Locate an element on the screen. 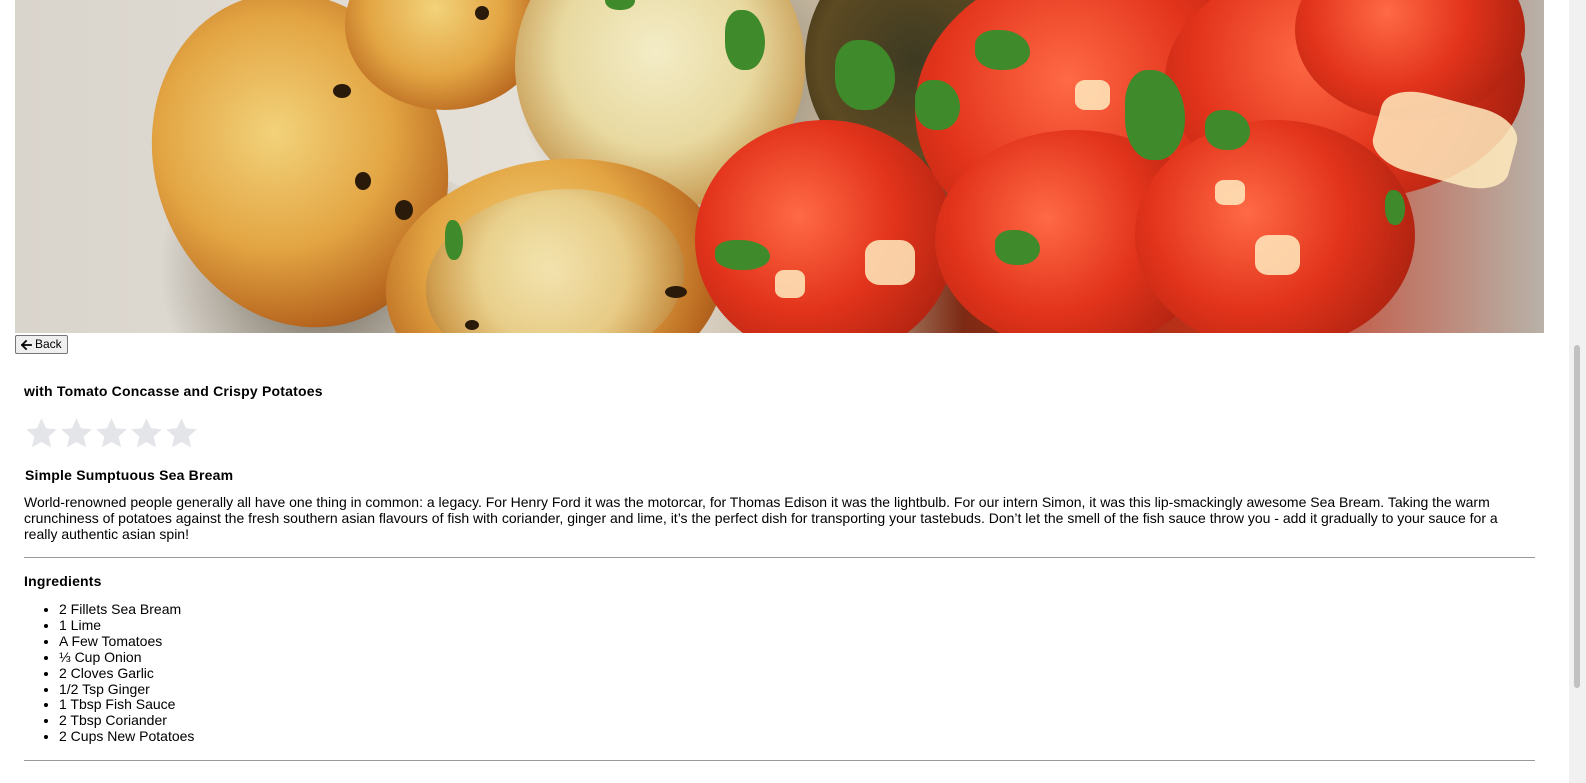 The width and height of the screenshot is (1586, 783). ingredient-item: A Few Tomatoes is located at coordinates (797, 641).